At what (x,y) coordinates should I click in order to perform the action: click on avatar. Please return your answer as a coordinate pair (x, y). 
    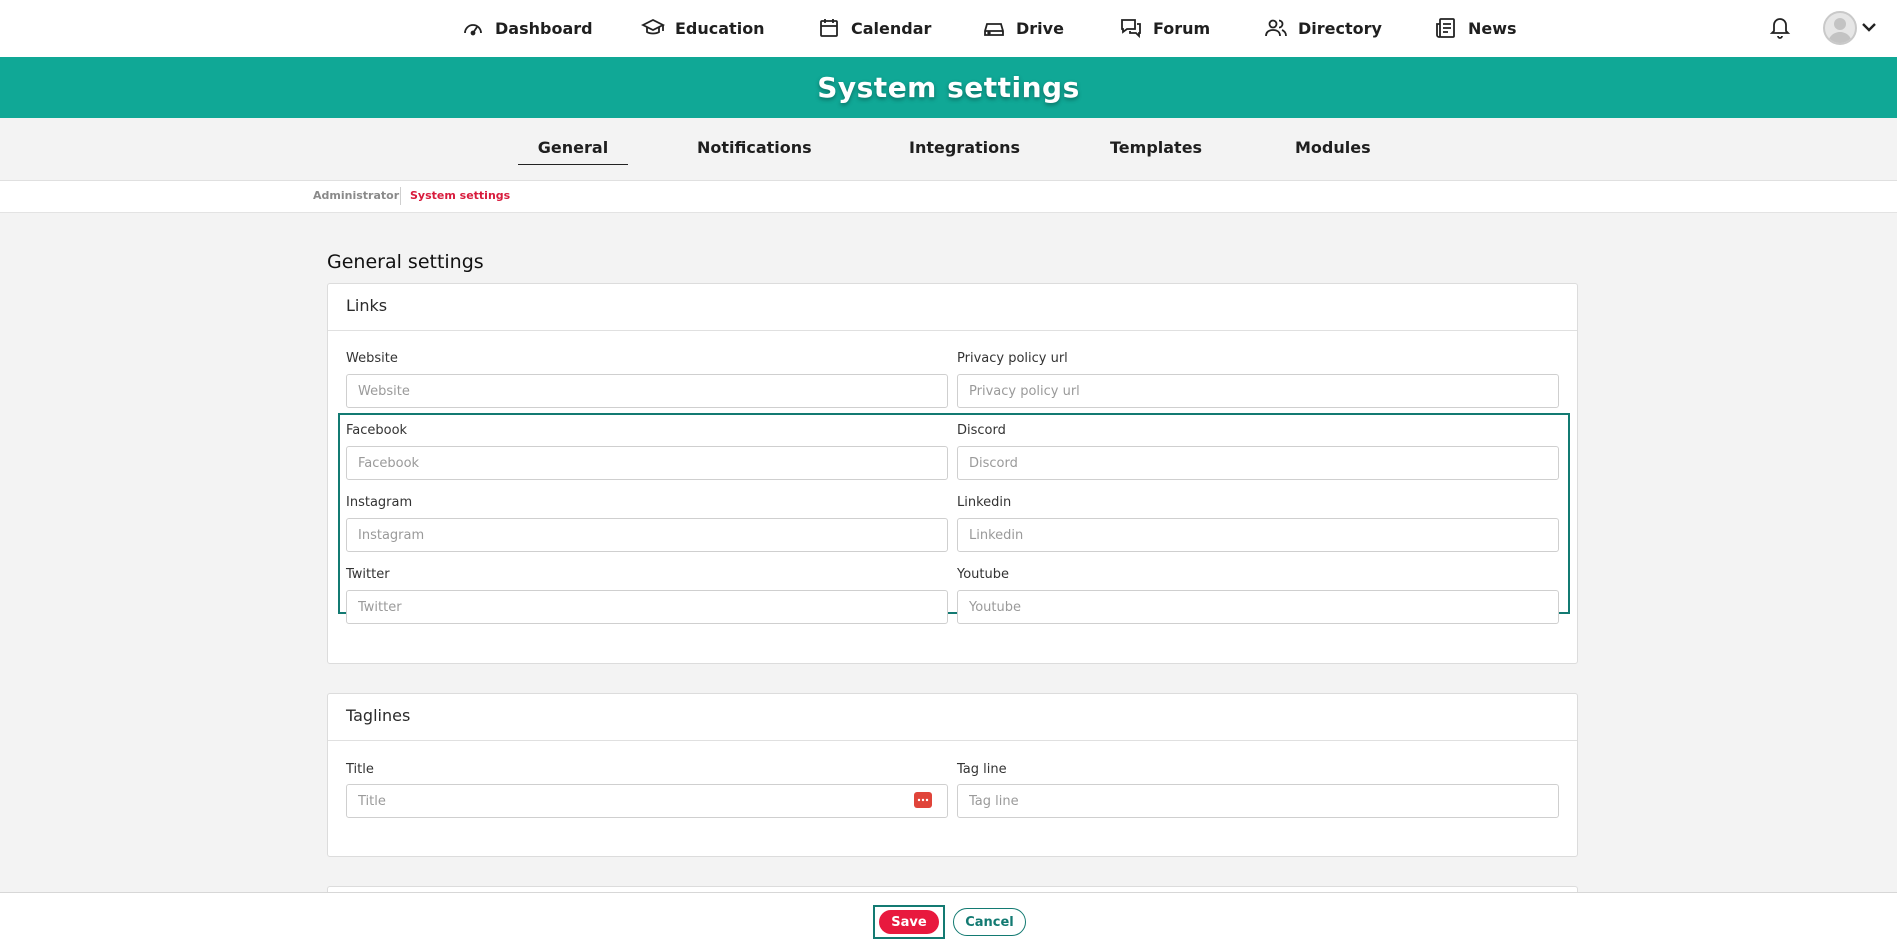
    Looking at the image, I should click on (1840, 28).